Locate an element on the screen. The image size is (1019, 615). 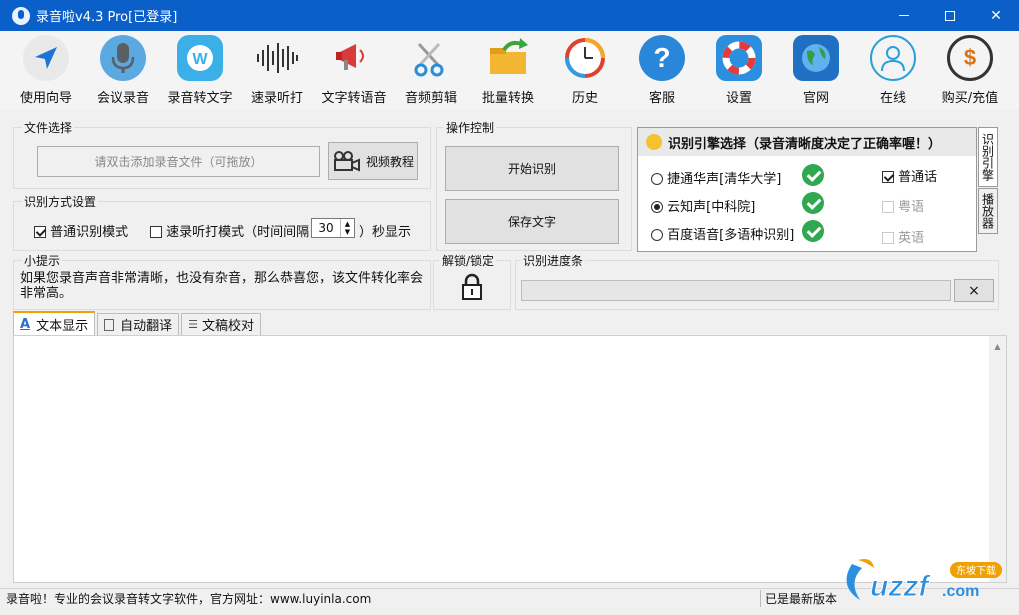
side-tab-player: 播放器 is located at coordinates (988, 211).